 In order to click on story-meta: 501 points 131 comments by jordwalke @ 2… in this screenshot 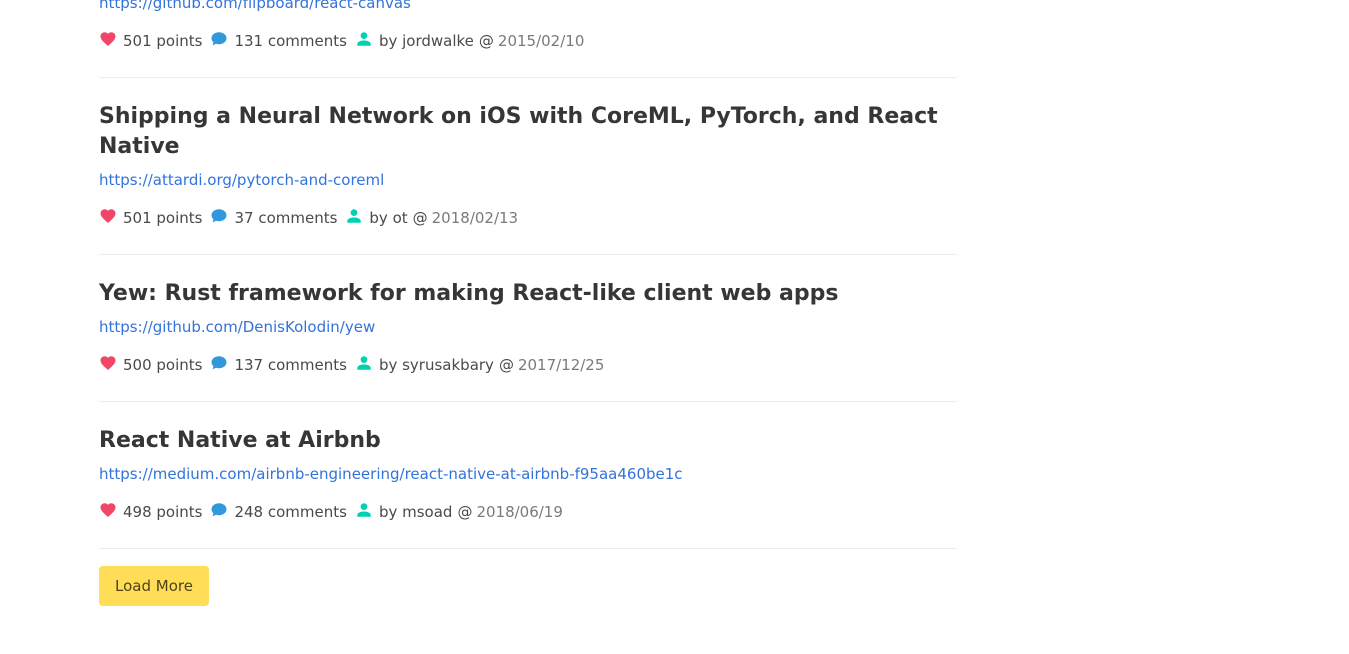, I will do `click(528, 53)`.